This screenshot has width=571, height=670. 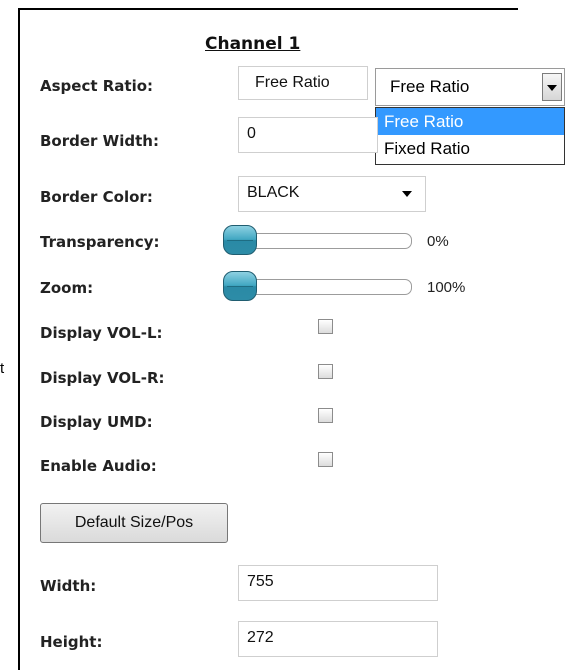 What do you see at coordinates (470, 121) in the screenshot?
I see `option-free-ratio: Free Ratio` at bounding box center [470, 121].